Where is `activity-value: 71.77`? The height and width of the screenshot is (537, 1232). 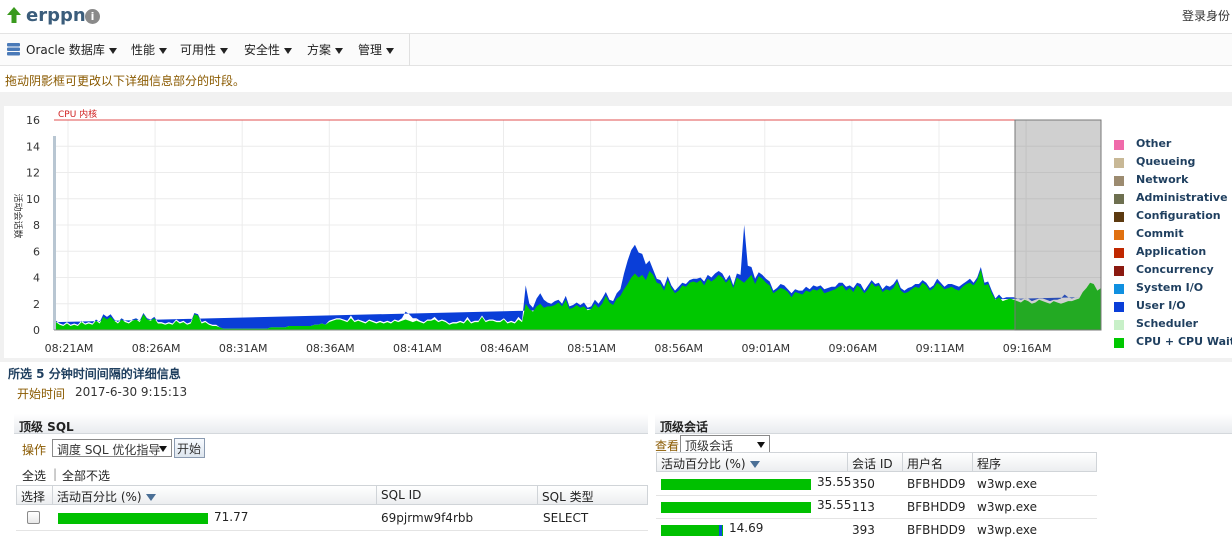
activity-value: 71.77 is located at coordinates (231, 517).